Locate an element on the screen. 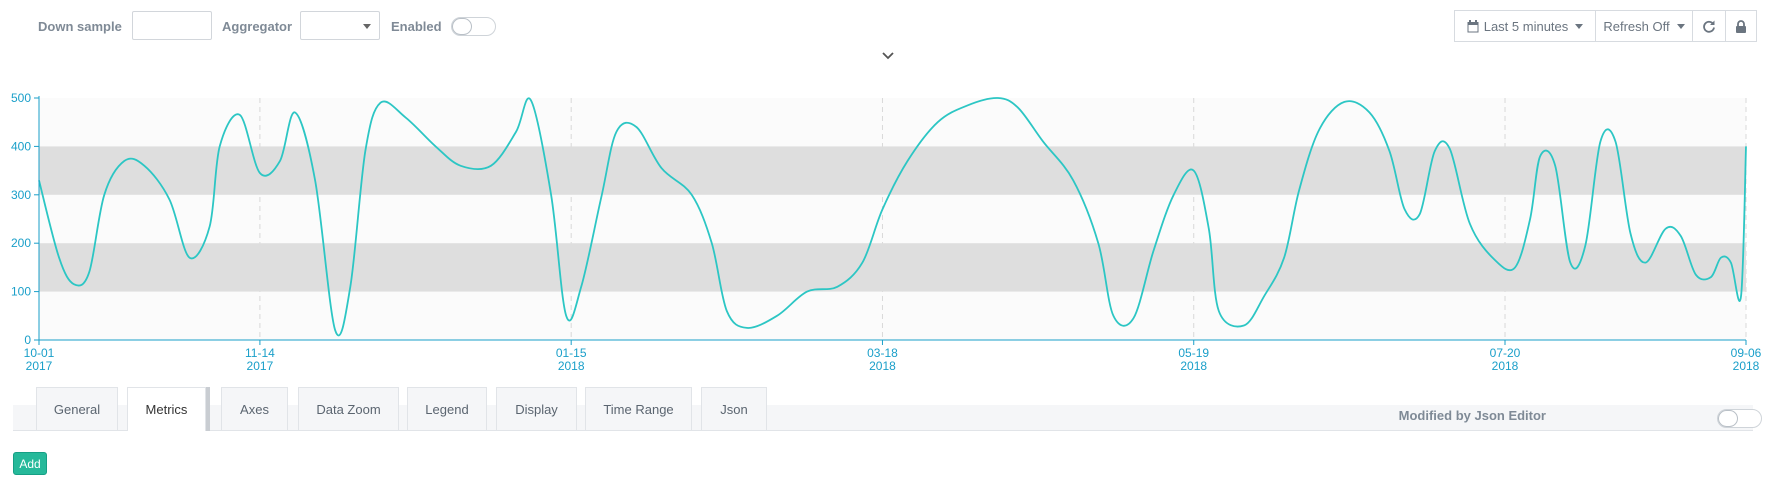 The width and height of the screenshot is (1776, 503). refresh-button is located at coordinates (1709, 26).